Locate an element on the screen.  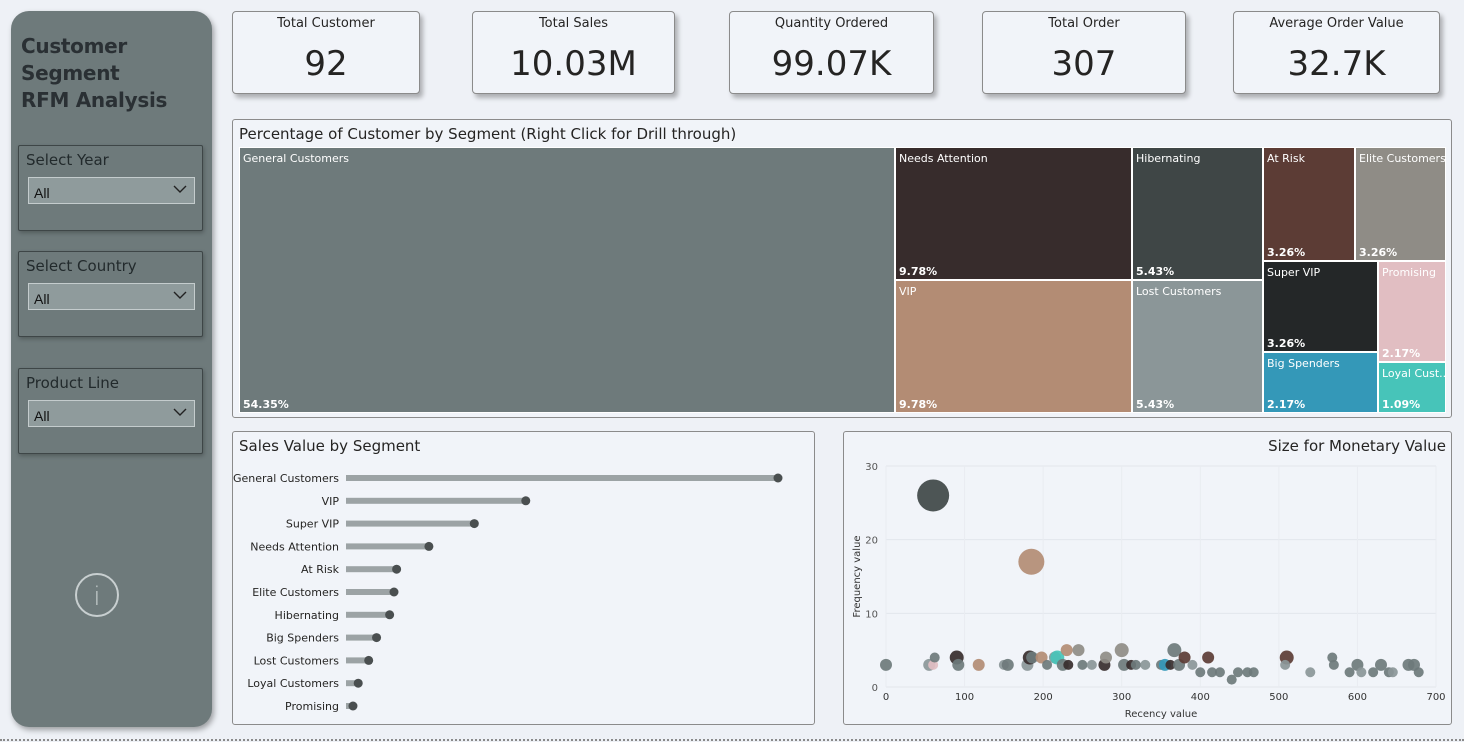
treemap-tile: Needs Attention 9.78% is located at coordinates (1013, 213).